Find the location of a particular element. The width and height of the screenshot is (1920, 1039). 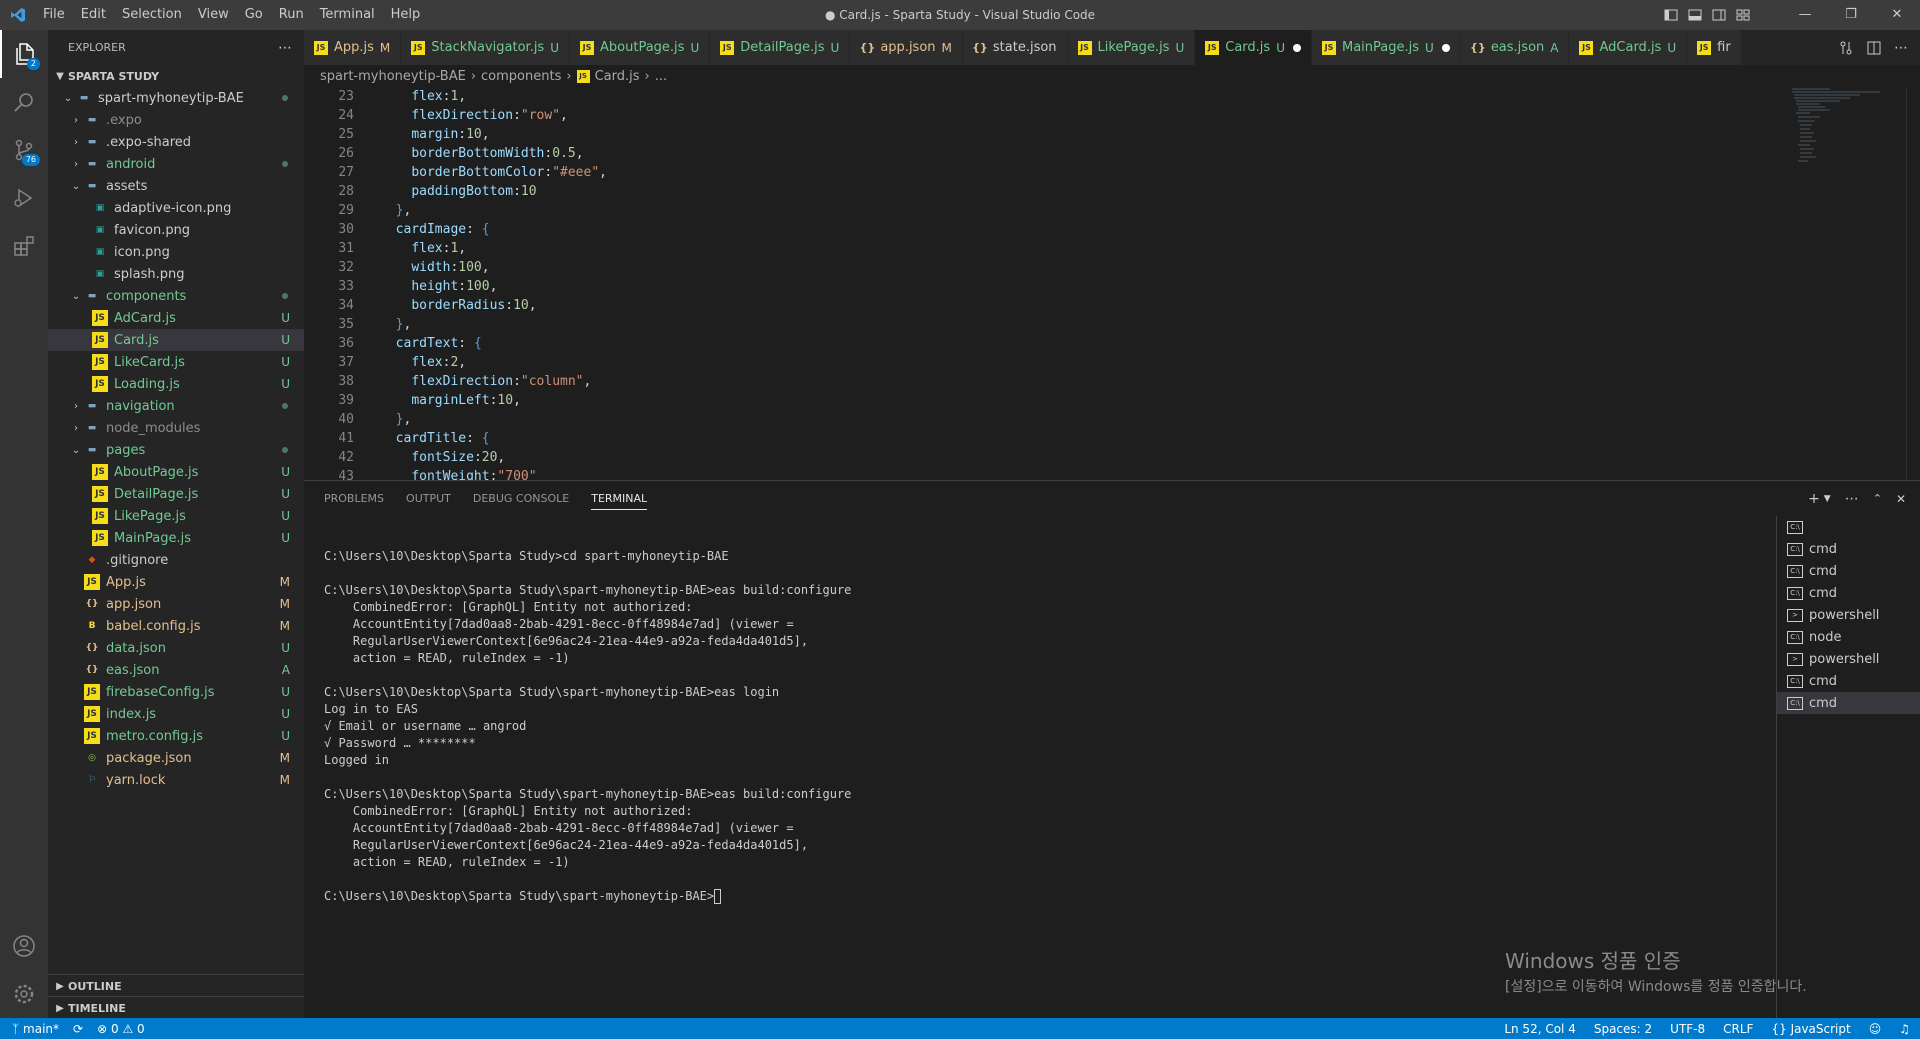

tree-item: JS AdCard.js U is located at coordinates (176, 318).